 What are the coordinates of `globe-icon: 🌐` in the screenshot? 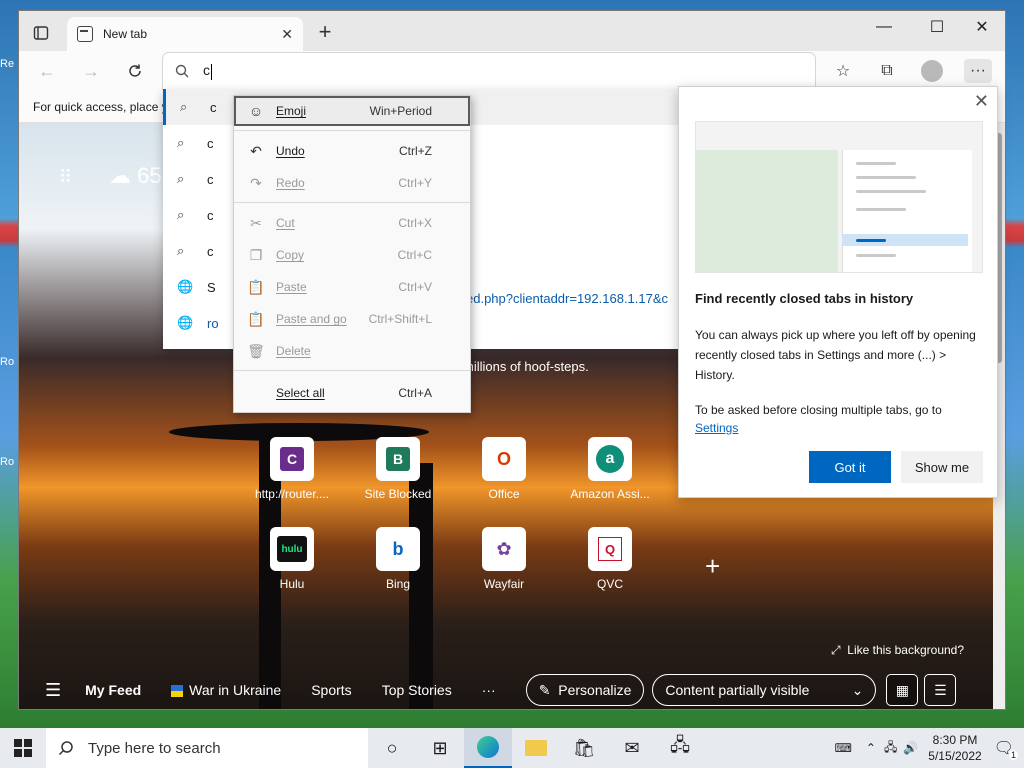 It's located at (185, 286).